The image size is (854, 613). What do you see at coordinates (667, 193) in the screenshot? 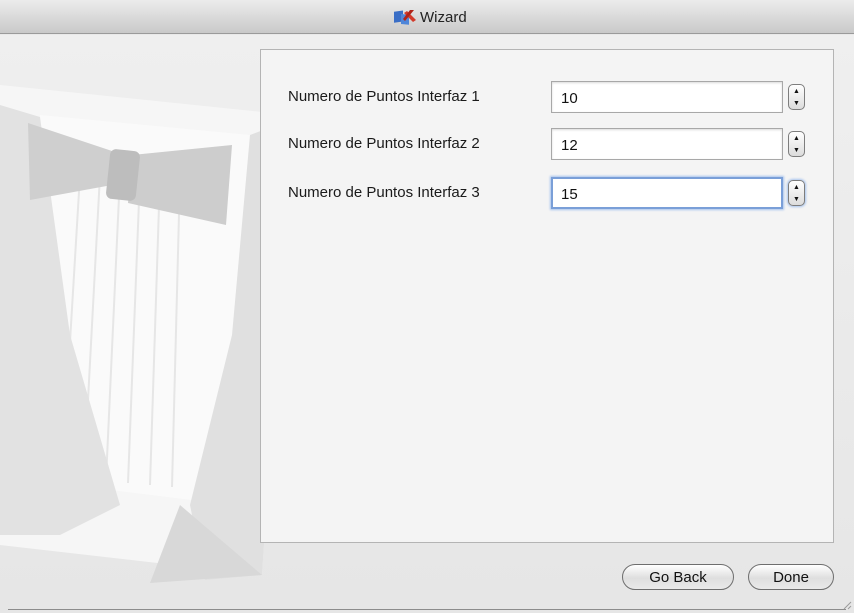
I see `interface-3-points-input` at bounding box center [667, 193].